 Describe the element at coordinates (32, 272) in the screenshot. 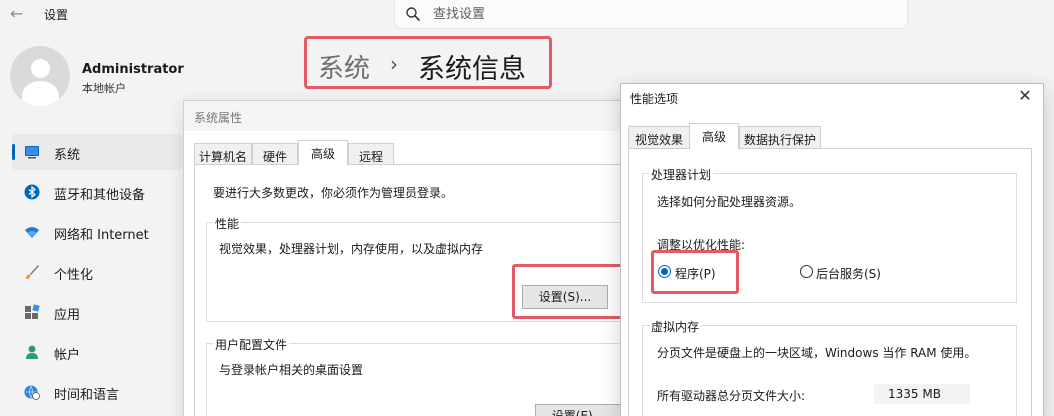

I see `brush-icon` at that location.